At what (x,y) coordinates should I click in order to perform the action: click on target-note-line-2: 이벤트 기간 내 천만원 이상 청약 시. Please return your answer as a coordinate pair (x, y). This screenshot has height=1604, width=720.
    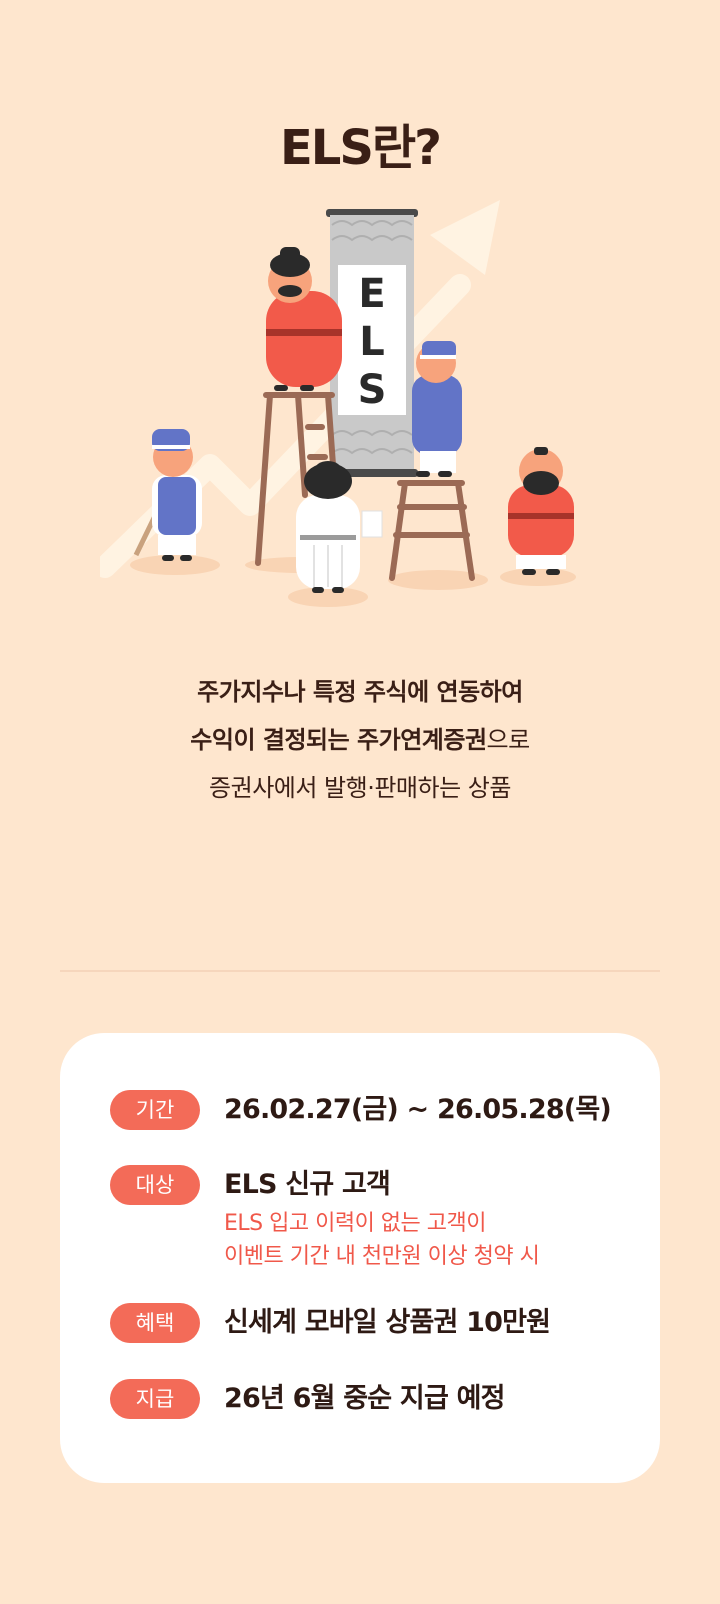
    Looking at the image, I should click on (382, 1256).